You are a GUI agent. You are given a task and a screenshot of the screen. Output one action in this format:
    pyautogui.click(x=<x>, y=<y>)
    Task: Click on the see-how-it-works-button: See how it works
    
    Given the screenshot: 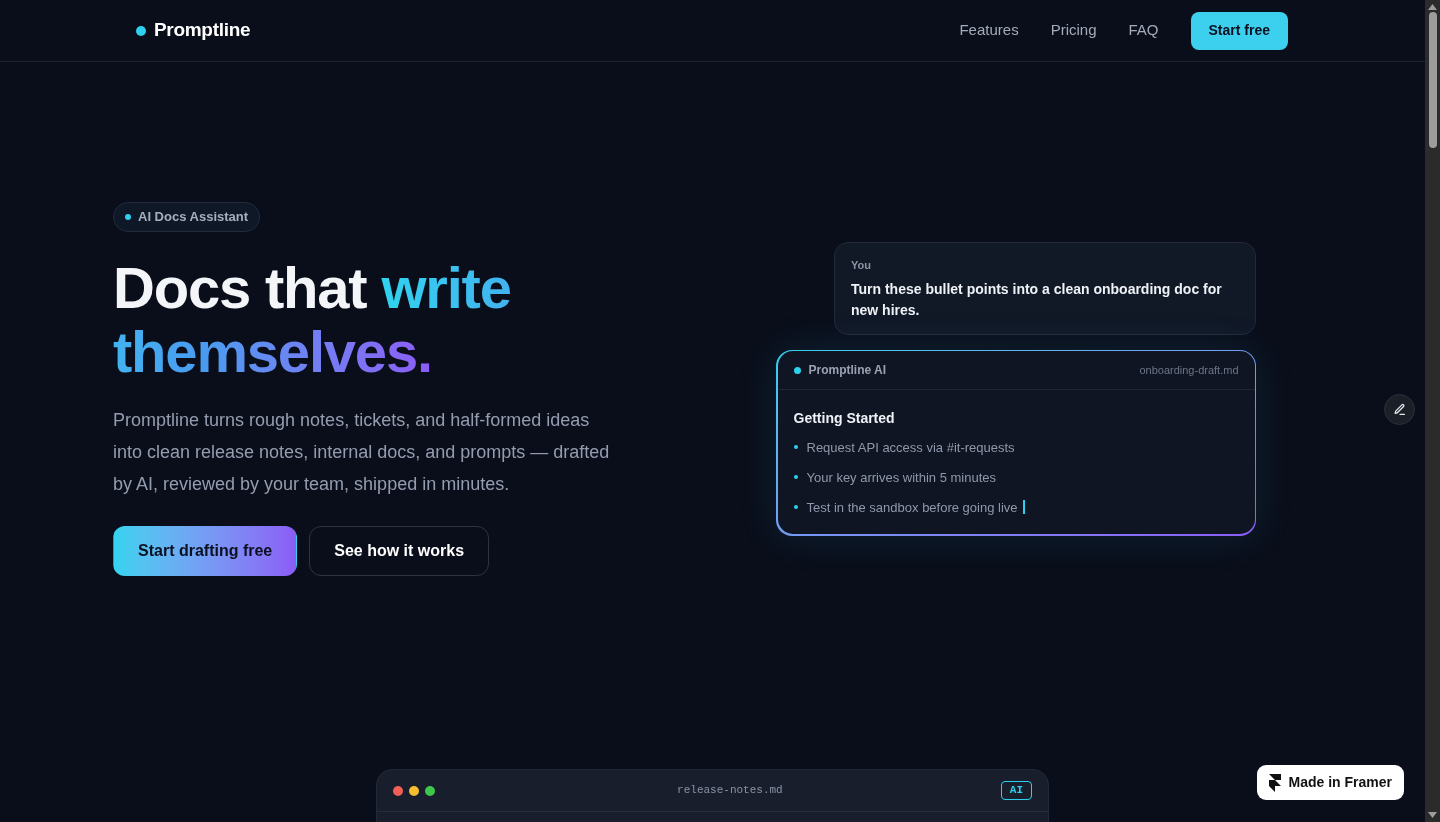 What is the action you would take?
    pyautogui.click(x=399, y=551)
    